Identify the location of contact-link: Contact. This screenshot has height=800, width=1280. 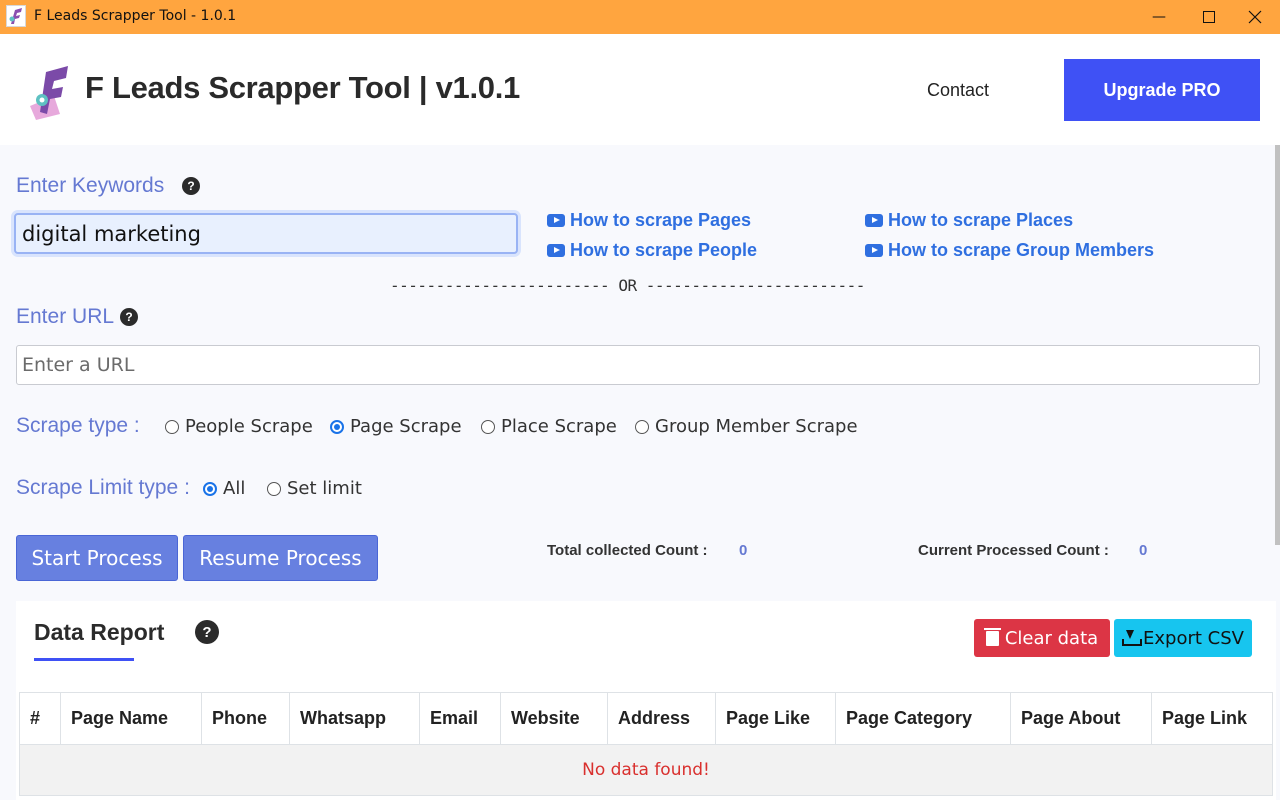
(958, 90).